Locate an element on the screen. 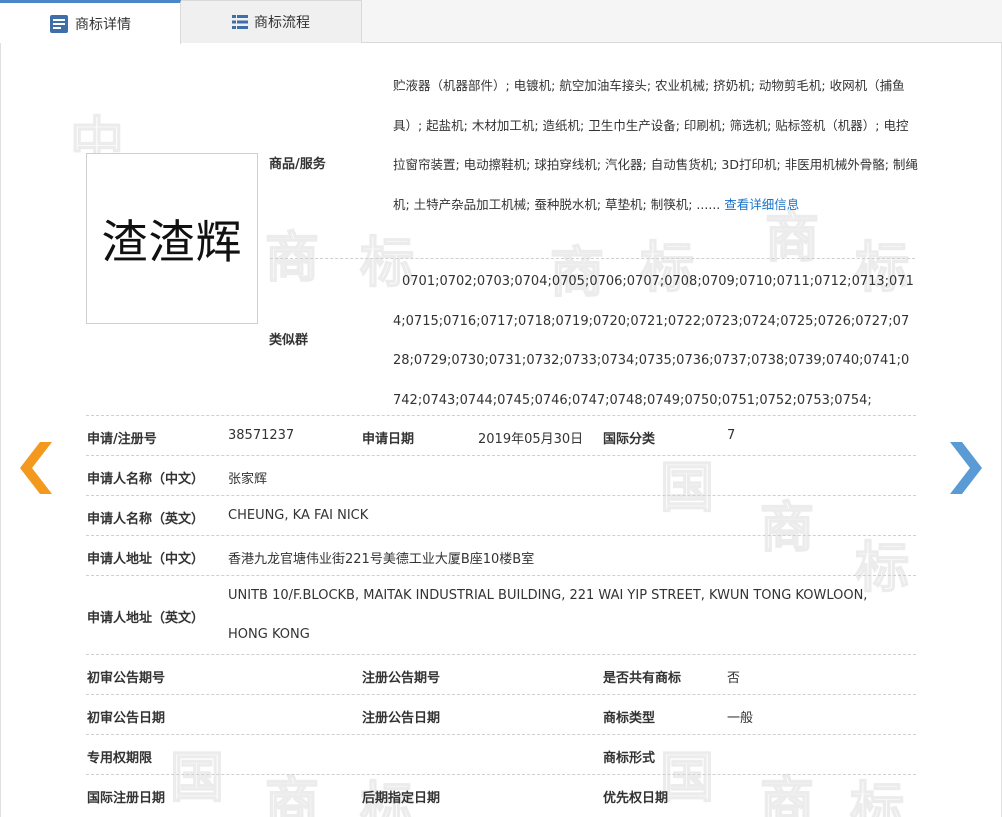 The height and width of the screenshot is (817, 1002). goods-services-label: 商品/服务 is located at coordinates (297, 164).